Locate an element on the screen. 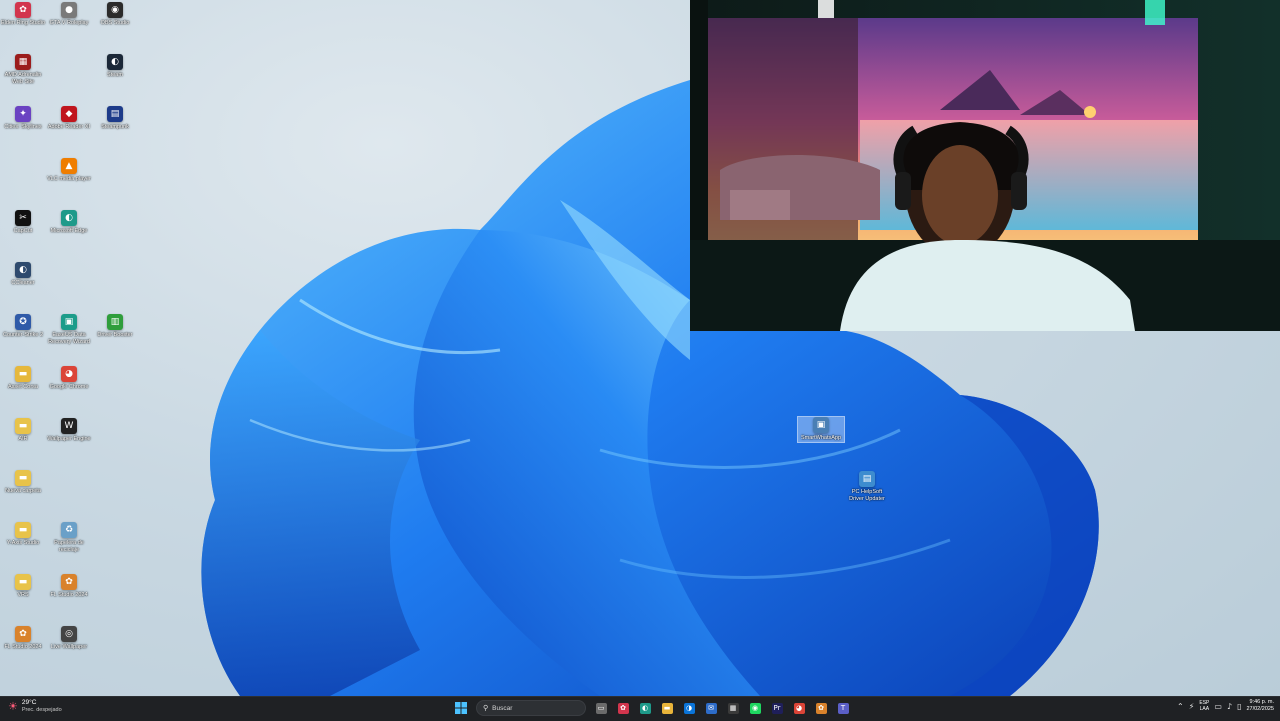  google-chrome-icon: ◕ is located at coordinates (799, 708).